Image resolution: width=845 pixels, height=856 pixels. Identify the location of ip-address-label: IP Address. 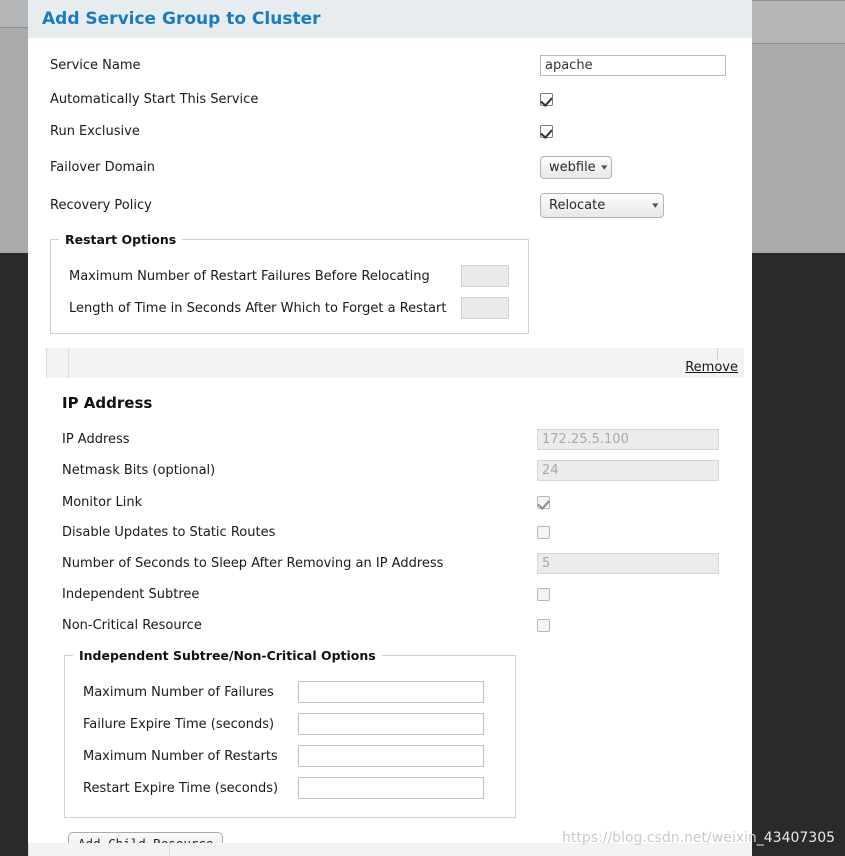
(96, 439).